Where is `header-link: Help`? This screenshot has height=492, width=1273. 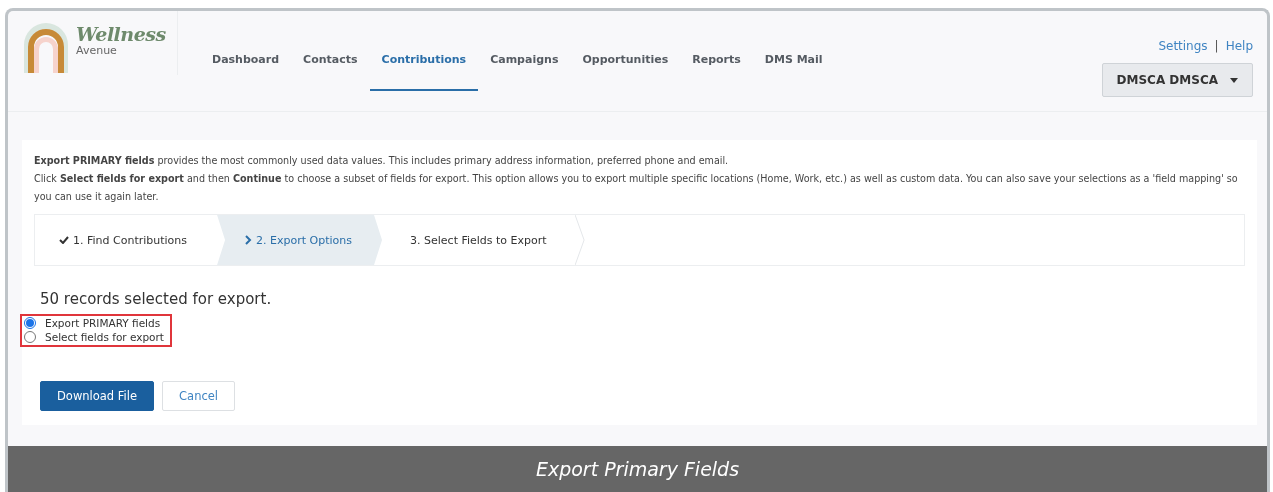
header-link: Help is located at coordinates (1239, 46).